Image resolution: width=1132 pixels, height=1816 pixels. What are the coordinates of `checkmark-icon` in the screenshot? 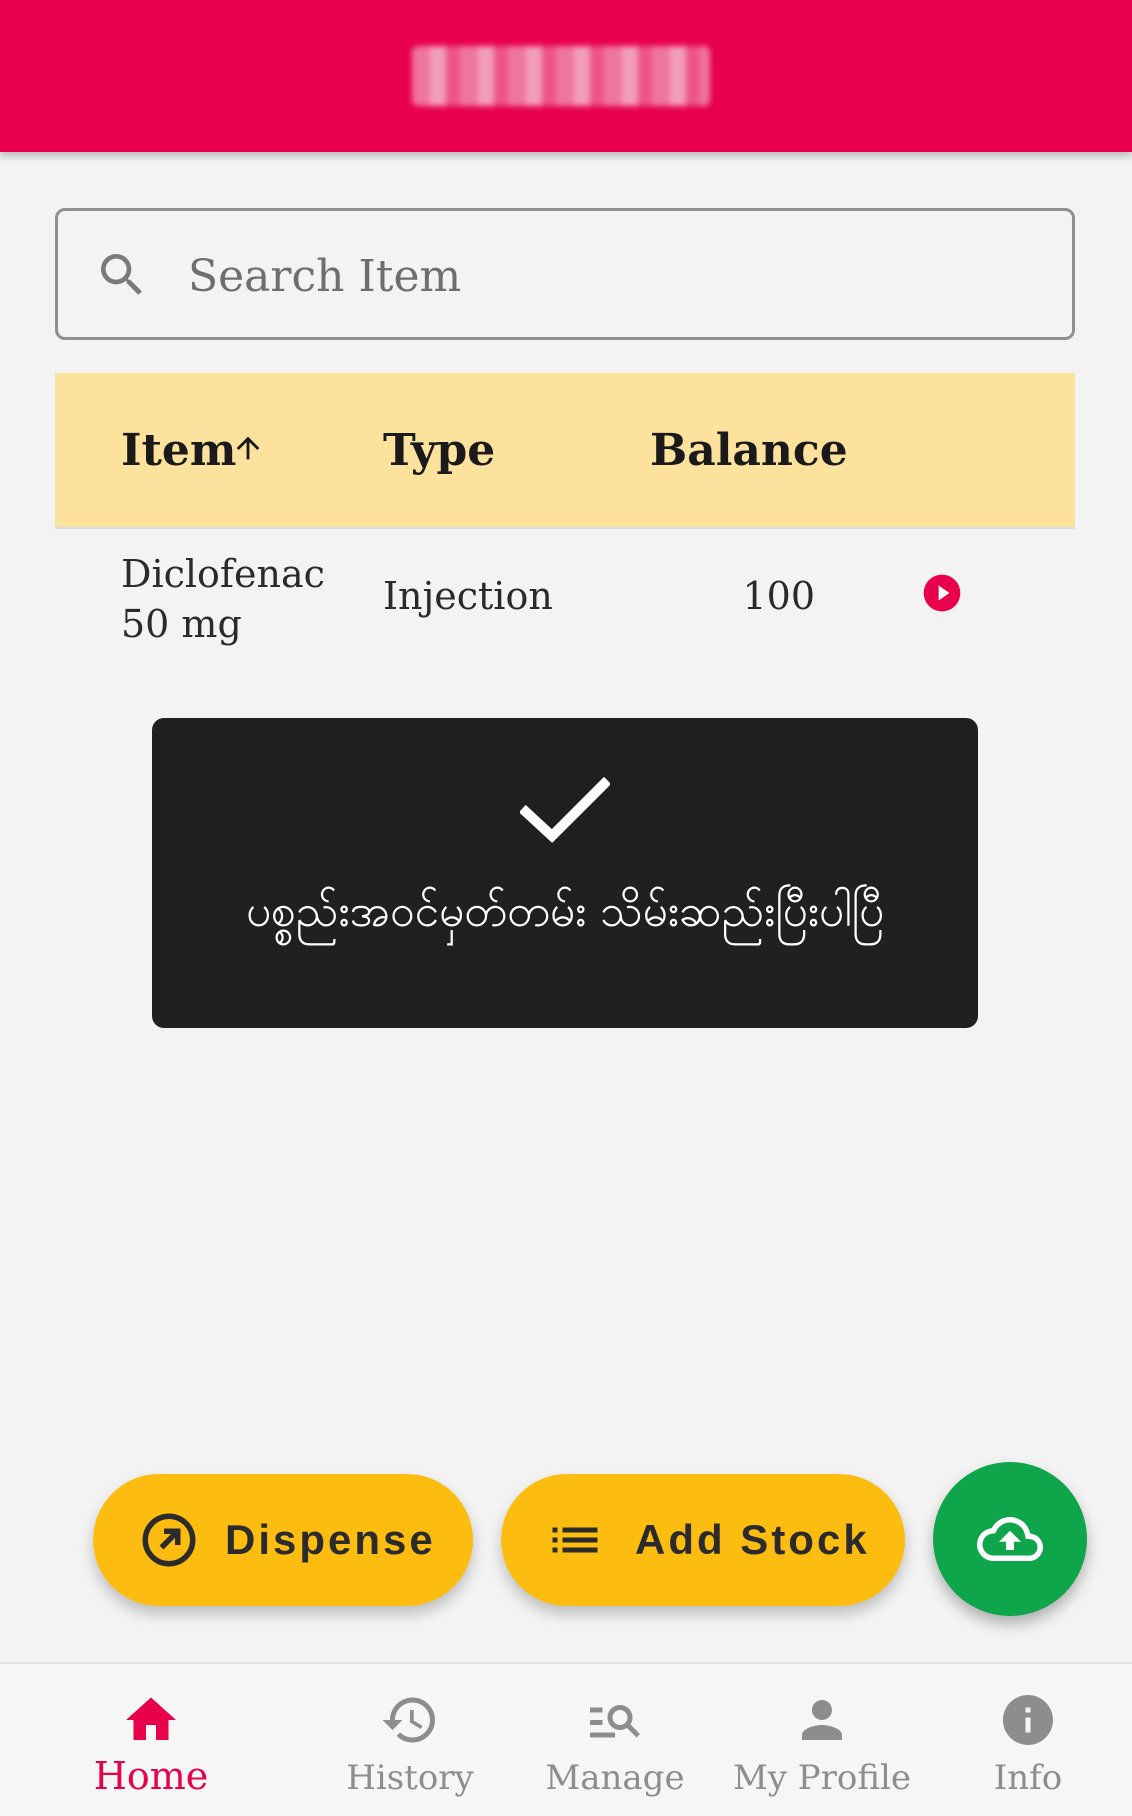 It's located at (565, 809).